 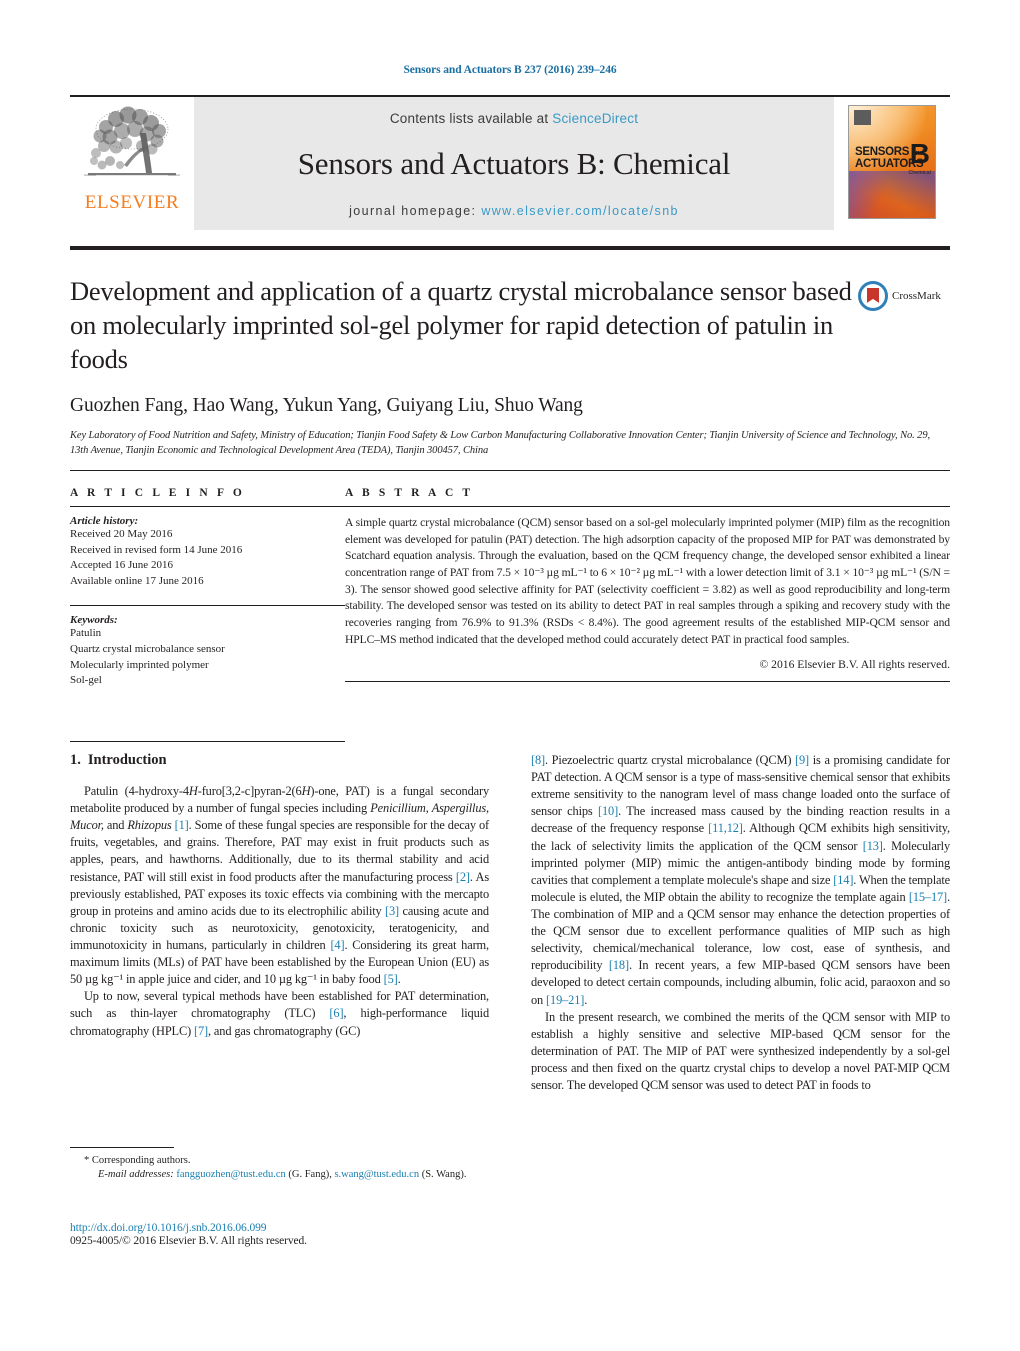 What do you see at coordinates (137, 1160) in the screenshot?
I see `corresponding-authors-note: * Corresponding authors.` at bounding box center [137, 1160].